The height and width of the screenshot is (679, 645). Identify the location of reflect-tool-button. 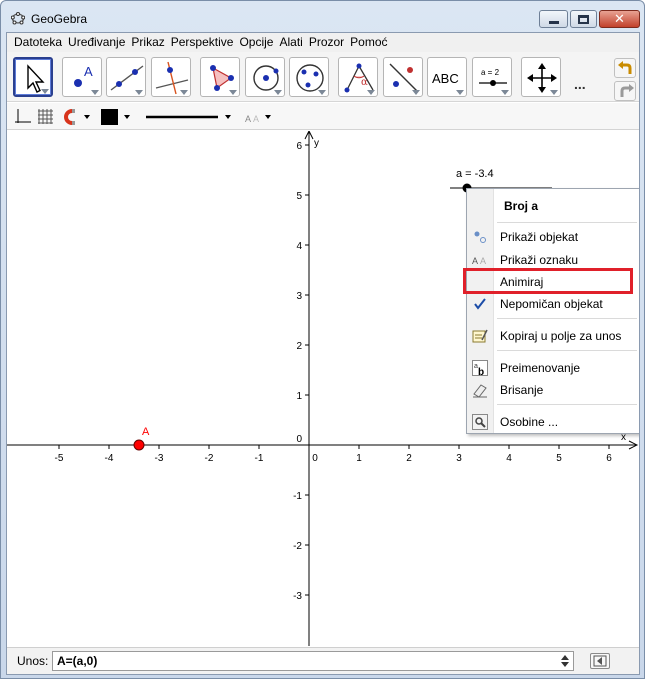
(403, 77).